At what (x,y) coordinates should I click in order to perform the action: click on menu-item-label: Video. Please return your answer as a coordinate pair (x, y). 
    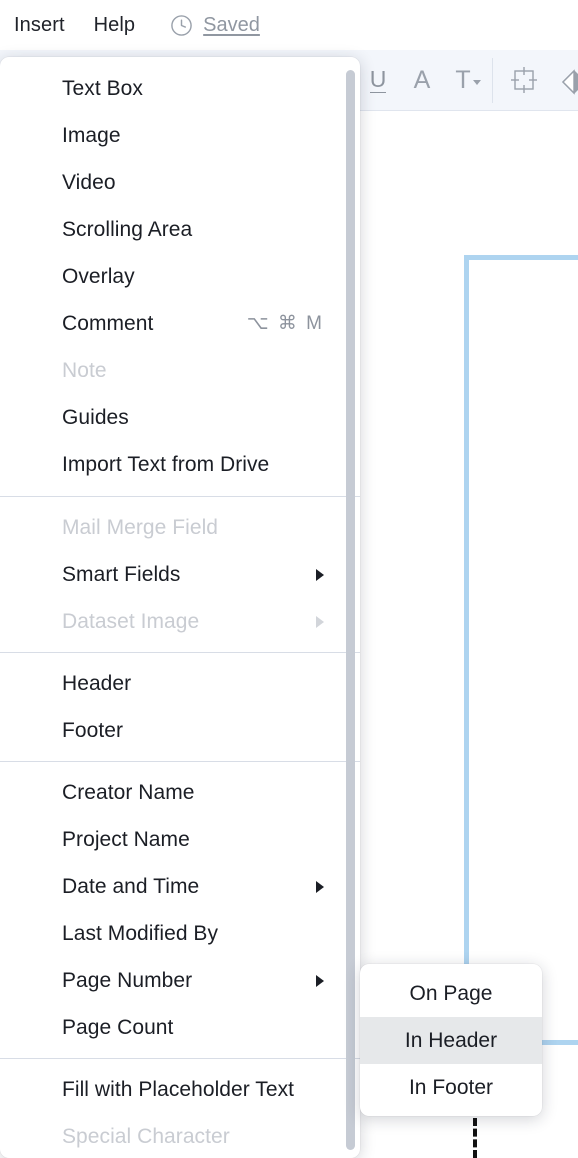
    Looking at the image, I should click on (89, 182).